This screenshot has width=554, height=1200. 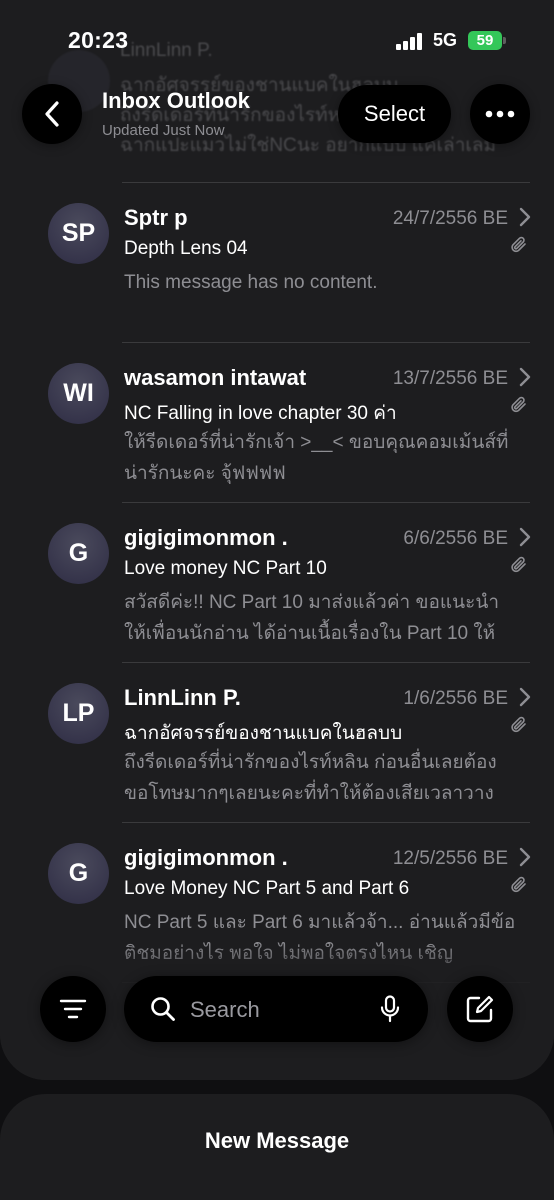 I want to click on new-message-sheet: New Message, so click(x=277, y=1147).